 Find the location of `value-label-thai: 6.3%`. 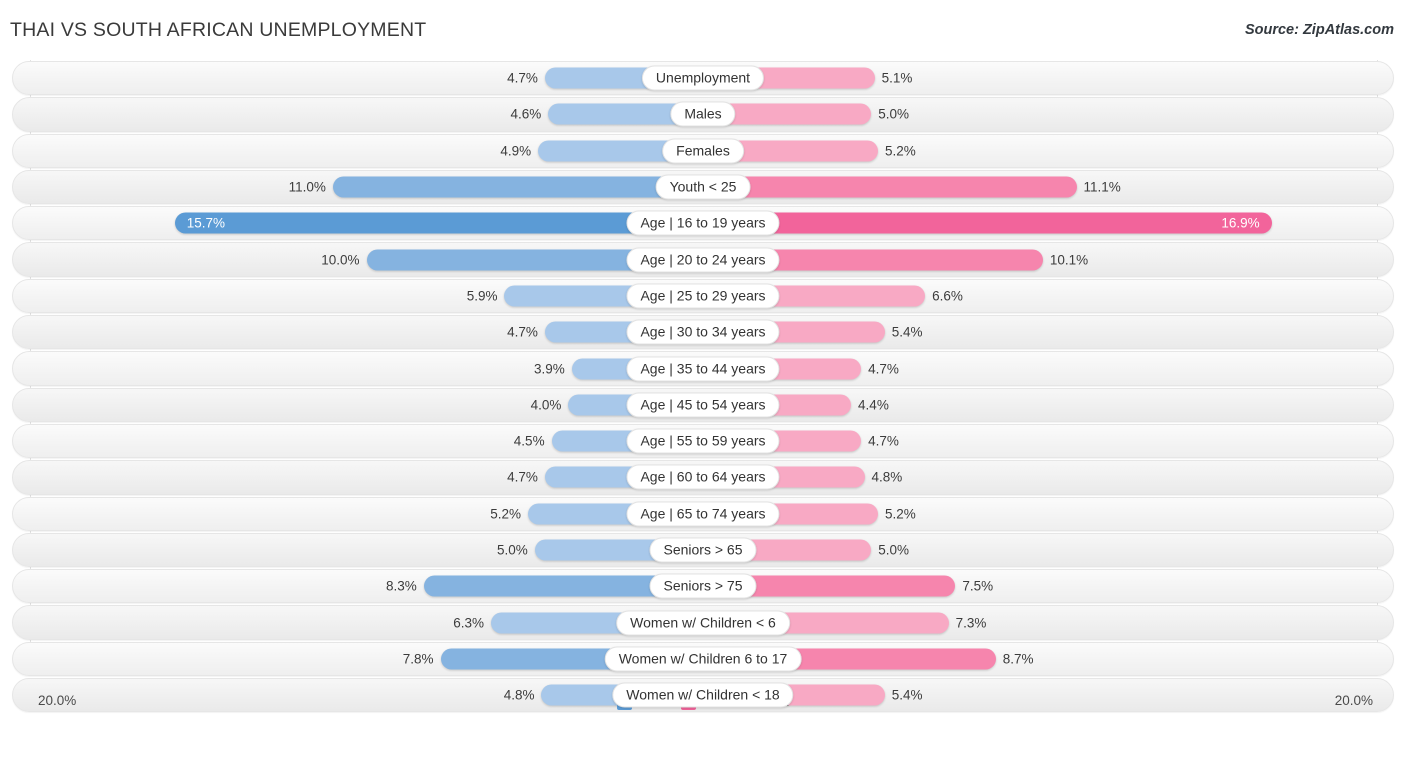

value-label-thai: 6.3% is located at coordinates (469, 623).